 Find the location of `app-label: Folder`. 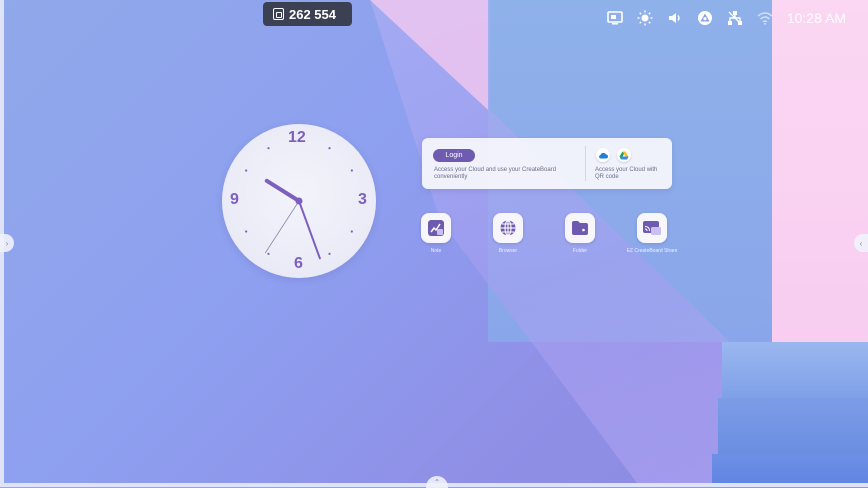

app-label: Folder is located at coordinates (580, 251).